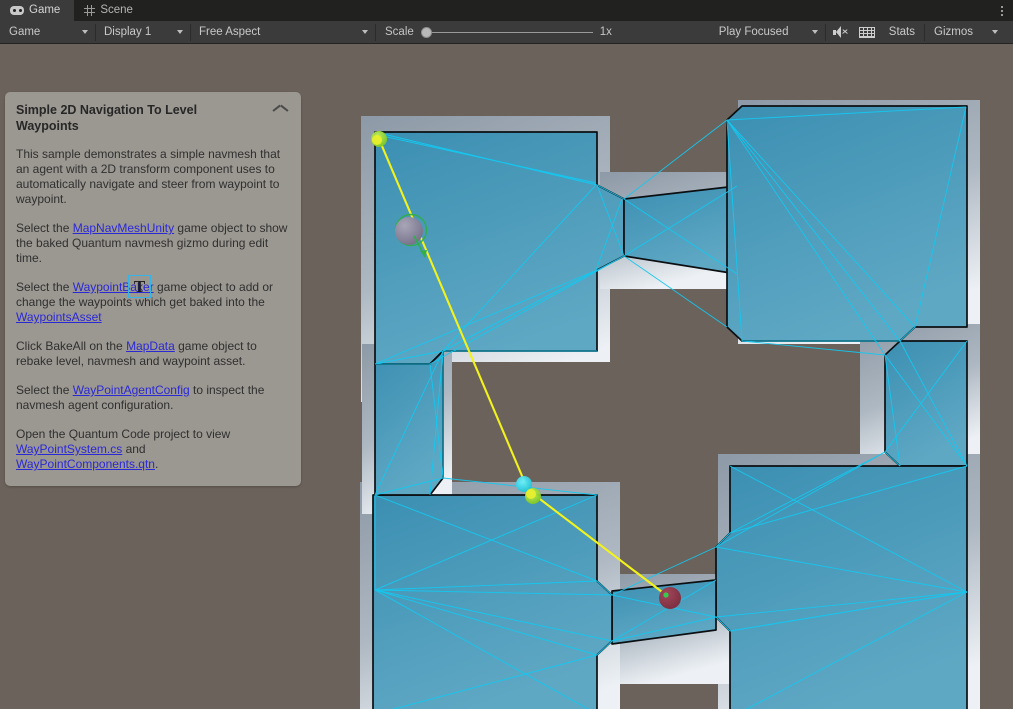  What do you see at coordinates (753, 31) in the screenshot?
I see `play-mode-label: Play Focused` at bounding box center [753, 31].